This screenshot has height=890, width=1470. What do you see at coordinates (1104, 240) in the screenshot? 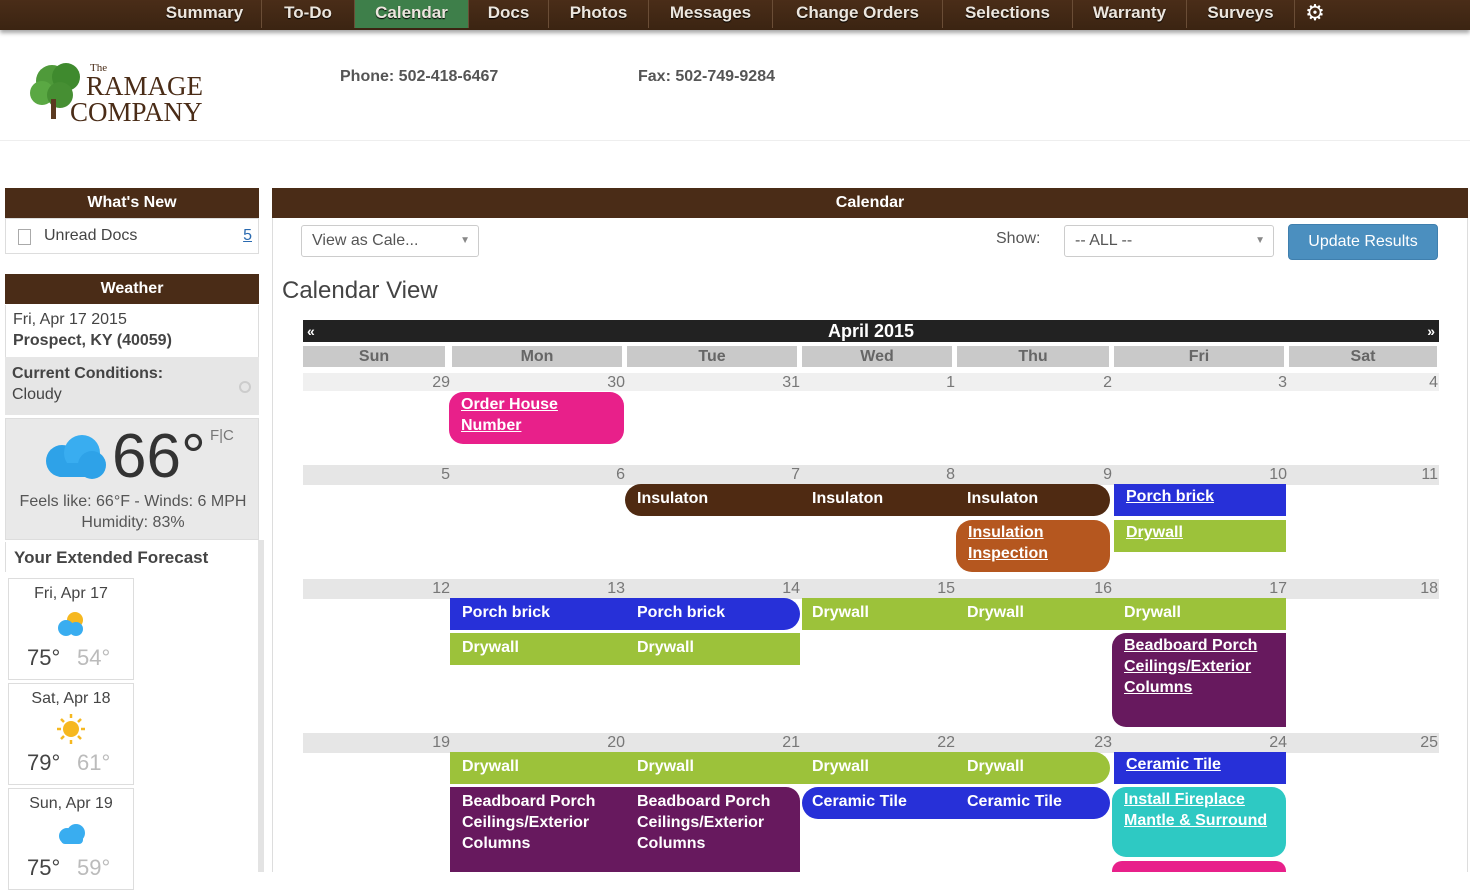
I see `show-filter-value: -- ALL --` at bounding box center [1104, 240].